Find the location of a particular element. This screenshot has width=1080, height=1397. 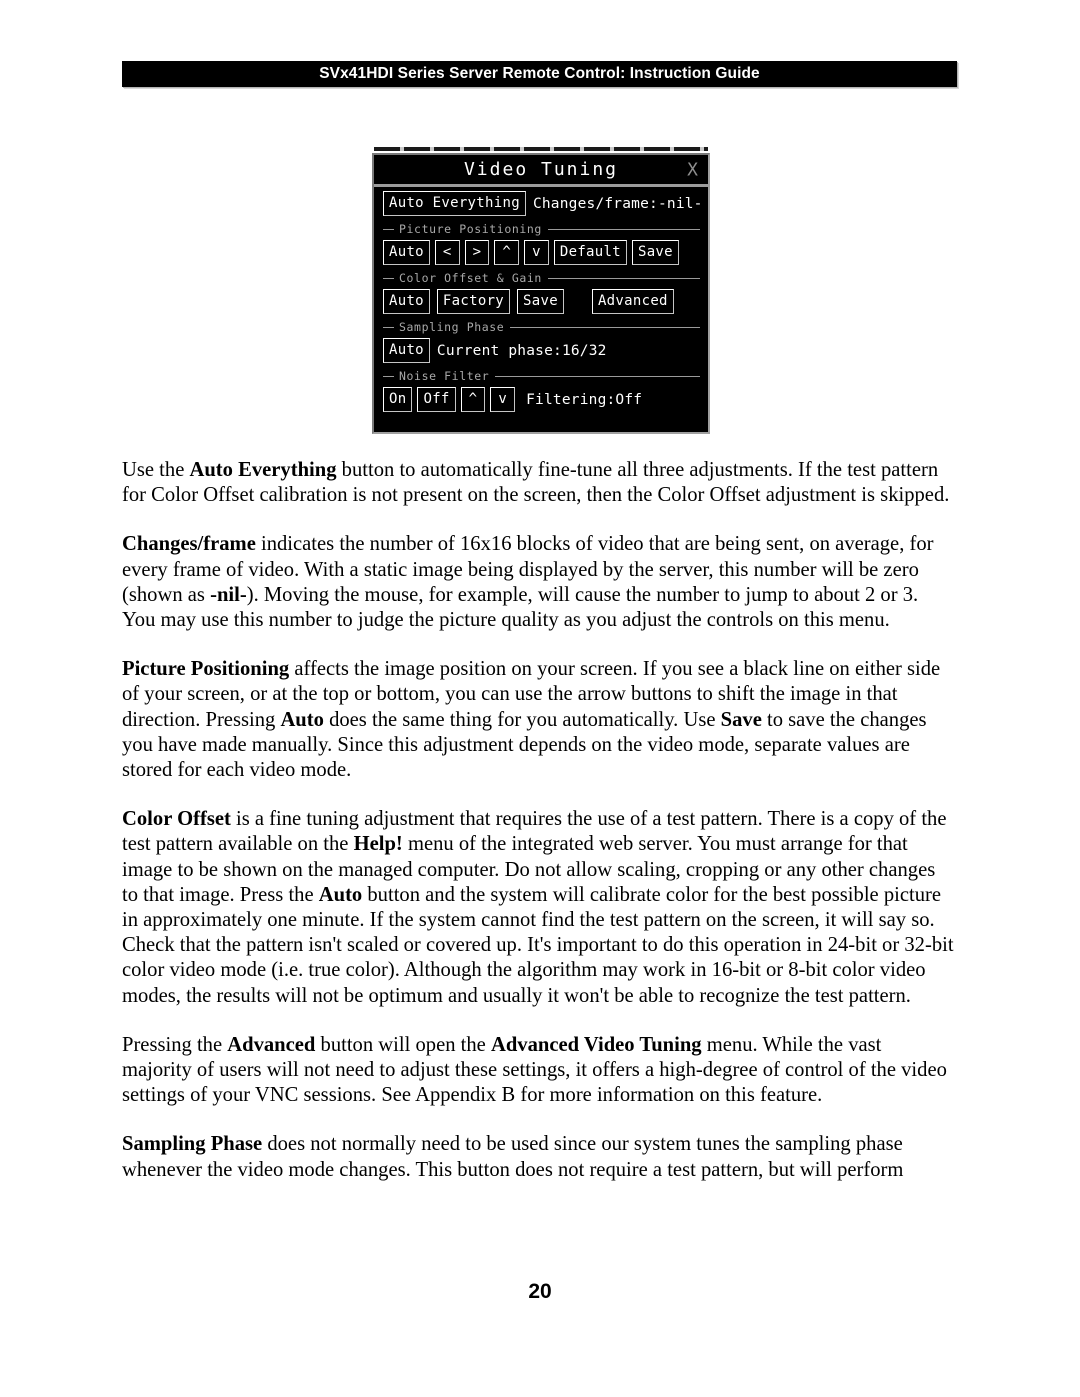

noise-filter-down-arrow-icon: v is located at coordinates (503, 399).